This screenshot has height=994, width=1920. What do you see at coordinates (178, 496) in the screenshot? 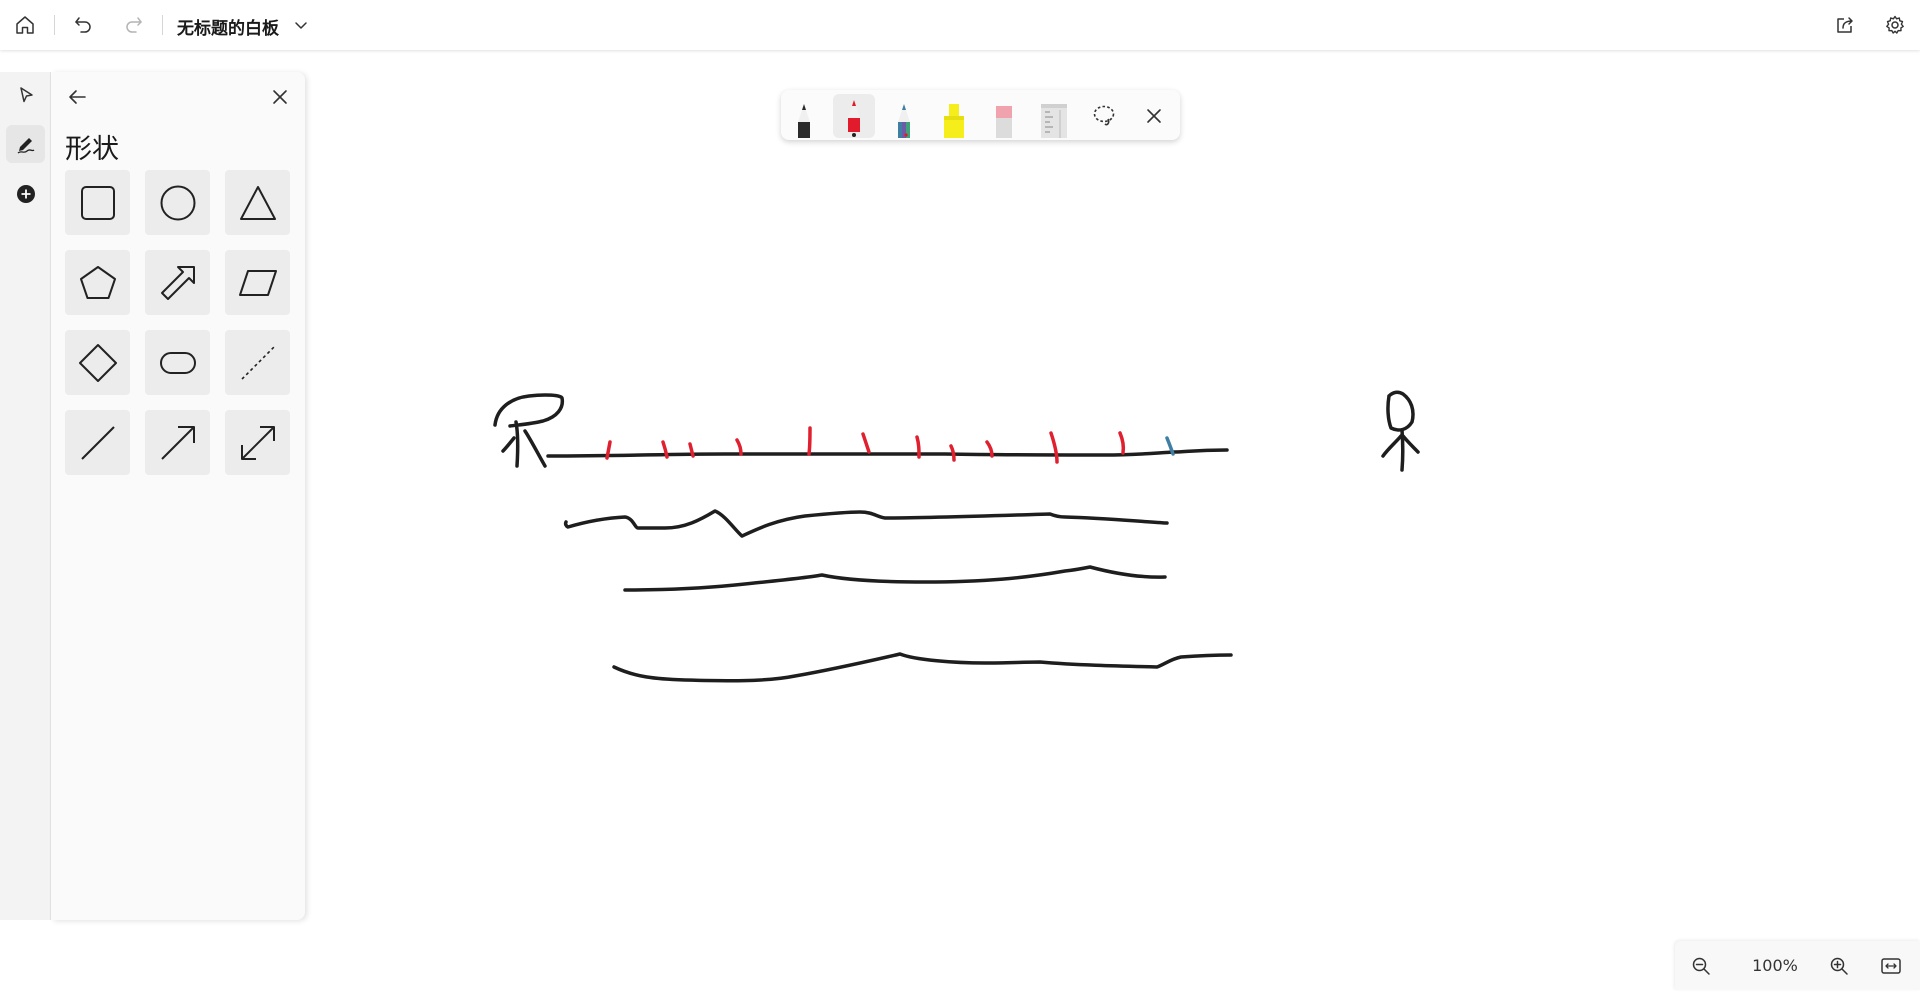
I see `shapes-panel: 形状` at bounding box center [178, 496].